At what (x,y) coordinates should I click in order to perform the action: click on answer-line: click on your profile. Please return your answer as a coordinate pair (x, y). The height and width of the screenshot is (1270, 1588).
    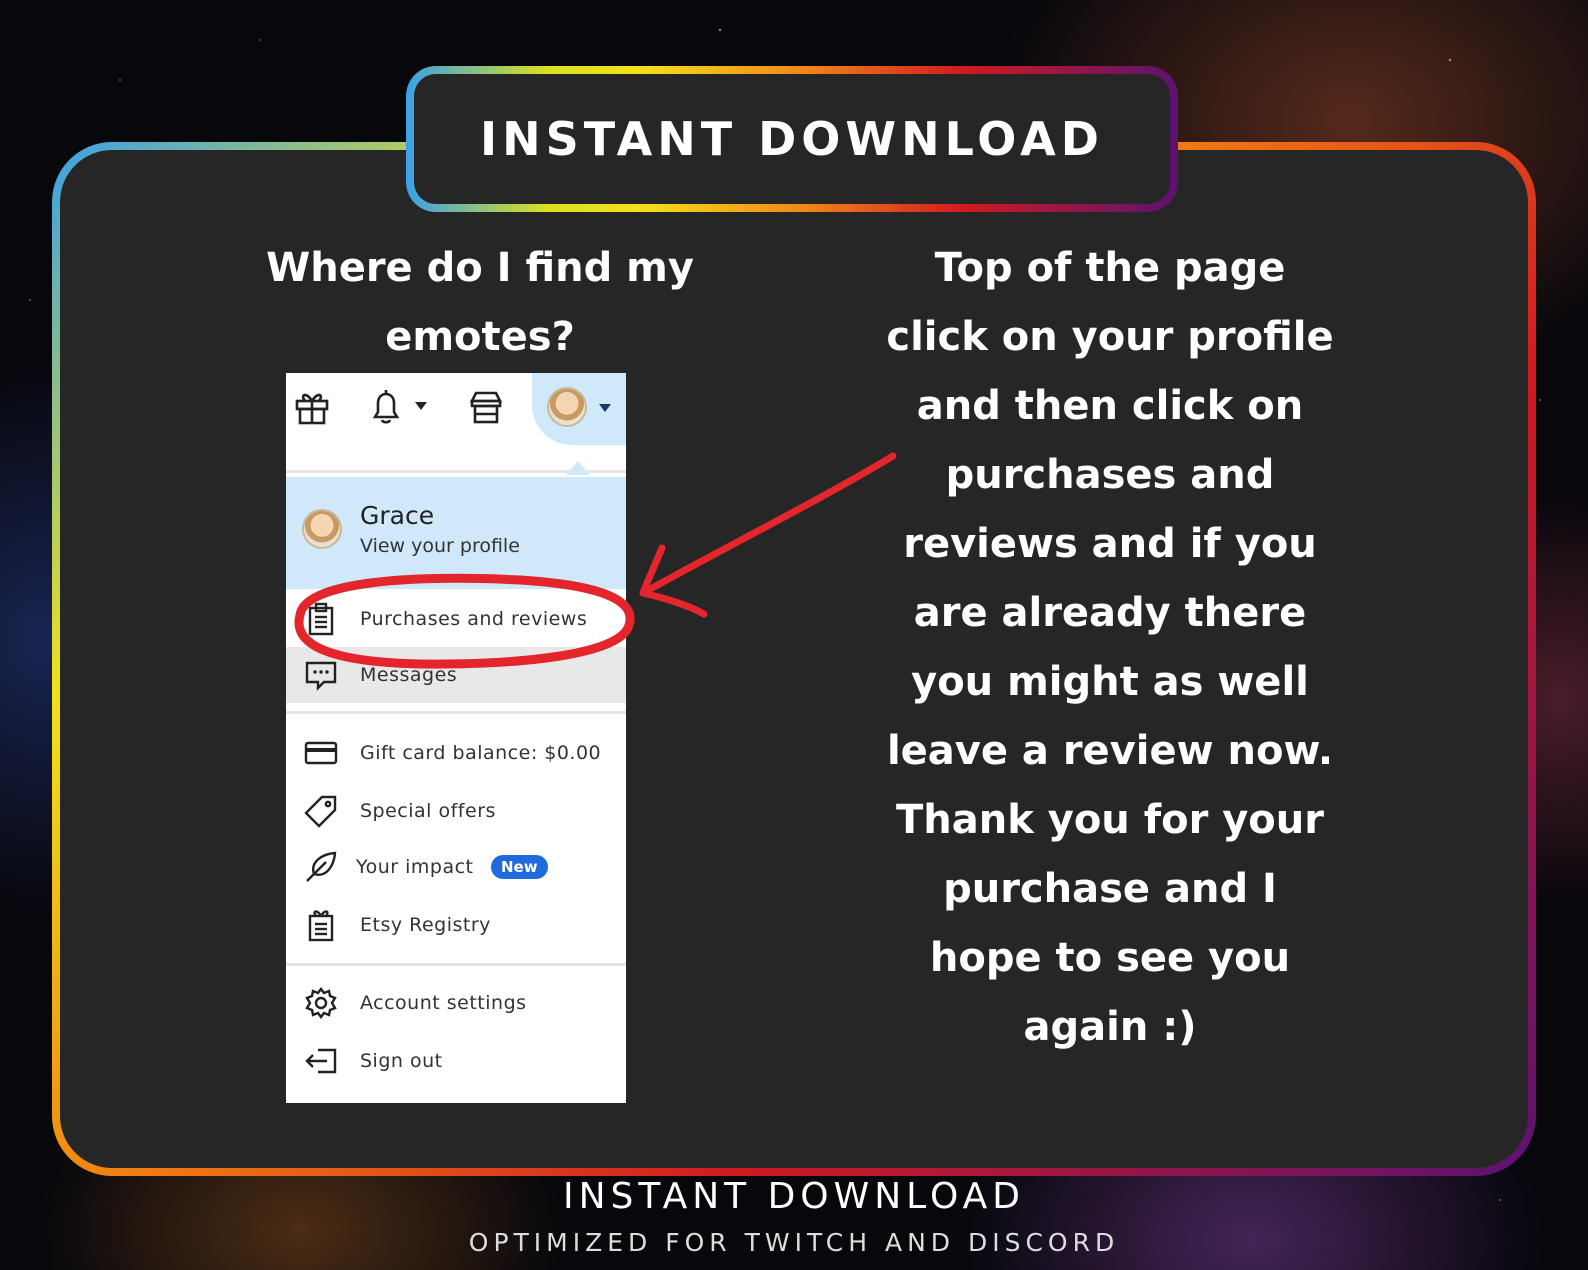
    Looking at the image, I should click on (1110, 337).